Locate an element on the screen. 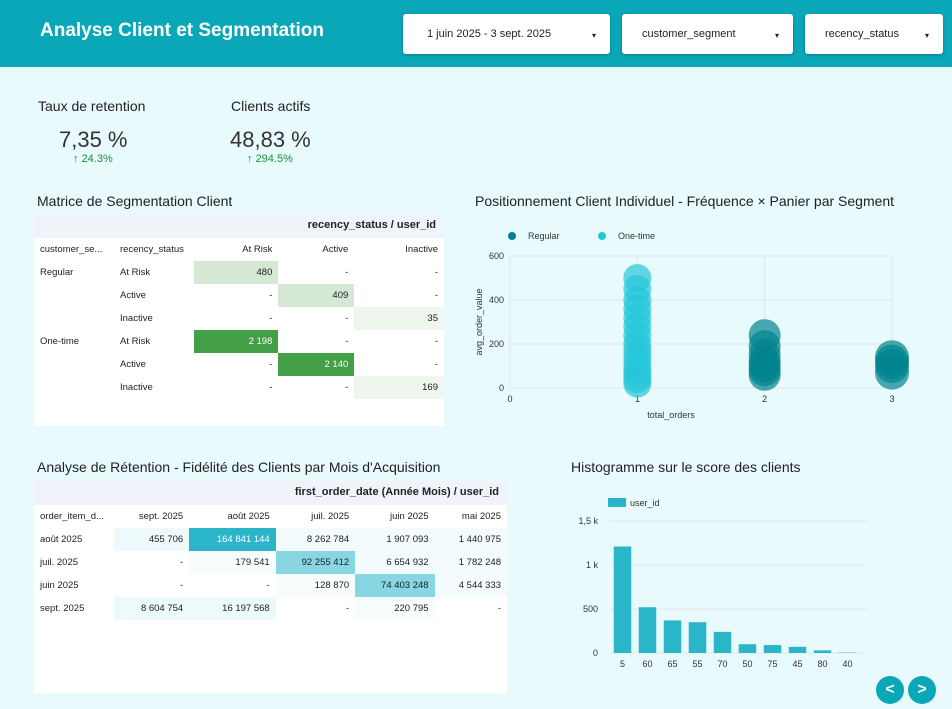 Image resolution: width=952 pixels, height=709 pixels. date-range-filter: 1 juin 2025 - 3 sept. 2025 ▾ is located at coordinates (506, 34).